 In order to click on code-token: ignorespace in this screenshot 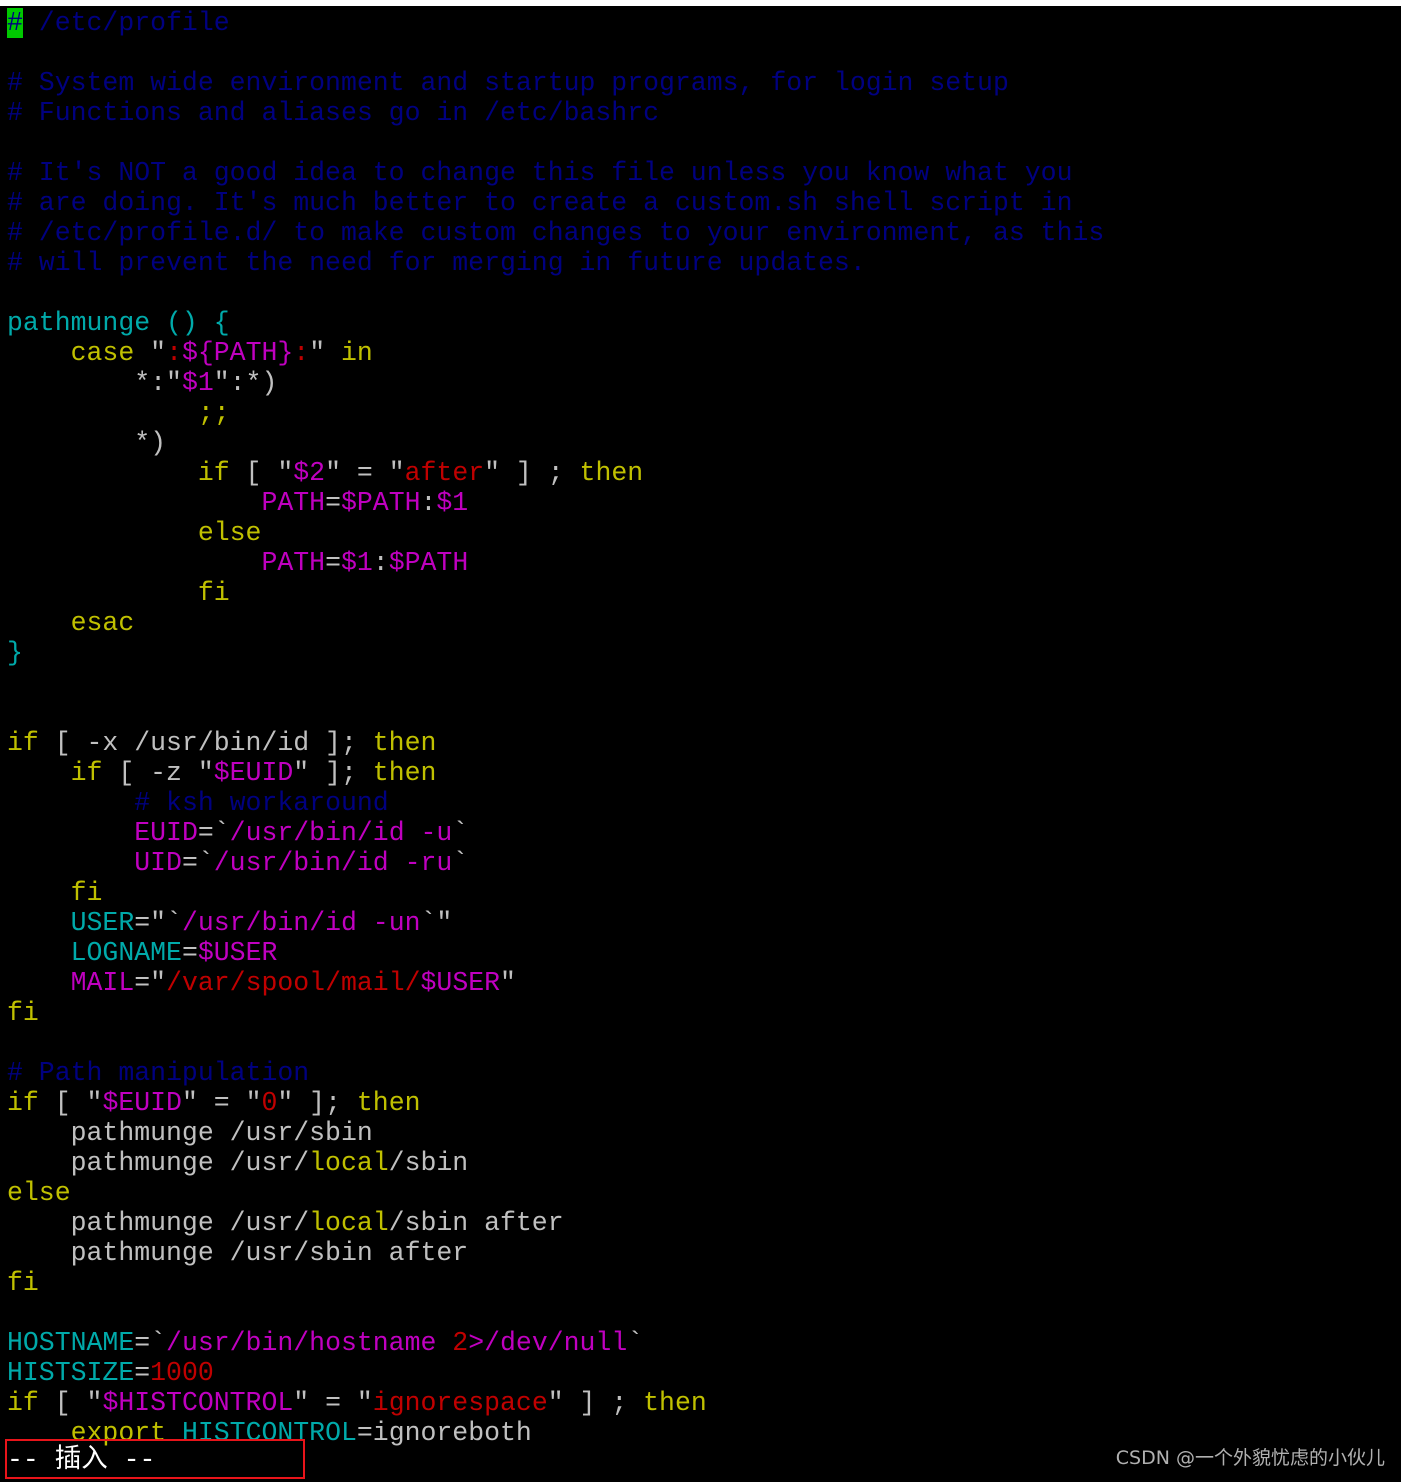, I will do `click(460, 1403)`.